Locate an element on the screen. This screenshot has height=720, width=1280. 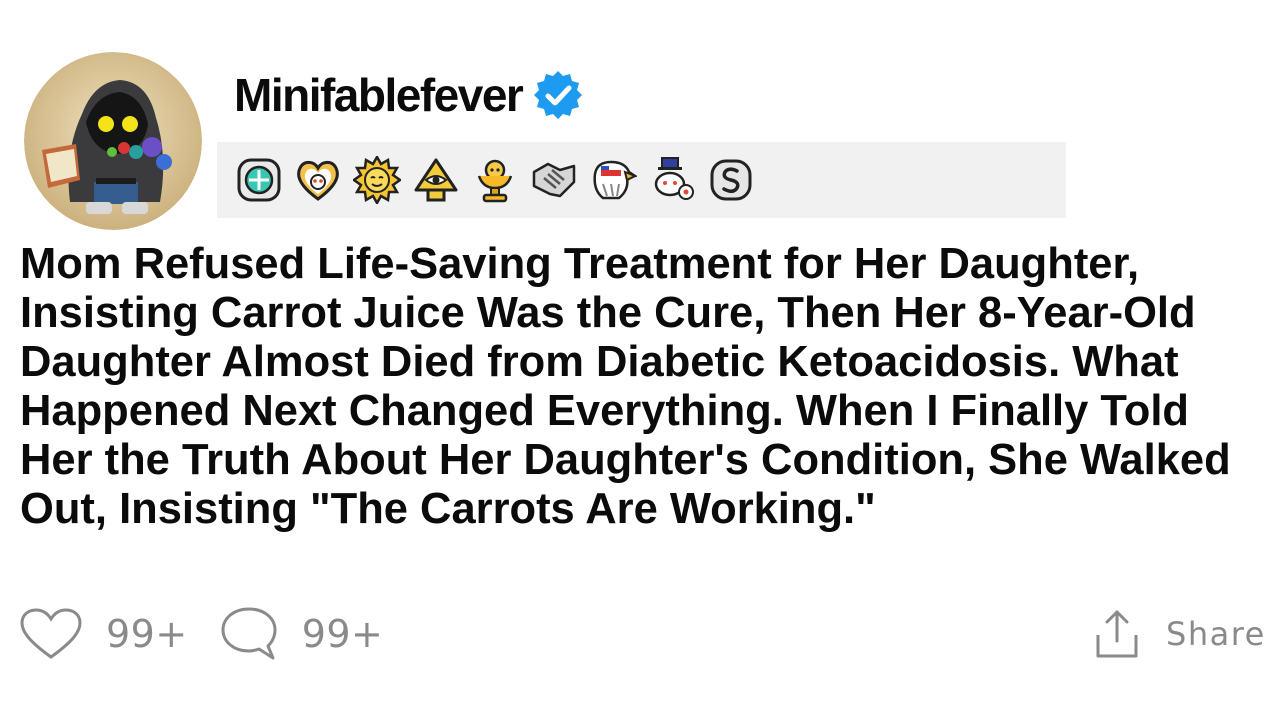
pyramid-eye-award-icon is located at coordinates (436, 180).